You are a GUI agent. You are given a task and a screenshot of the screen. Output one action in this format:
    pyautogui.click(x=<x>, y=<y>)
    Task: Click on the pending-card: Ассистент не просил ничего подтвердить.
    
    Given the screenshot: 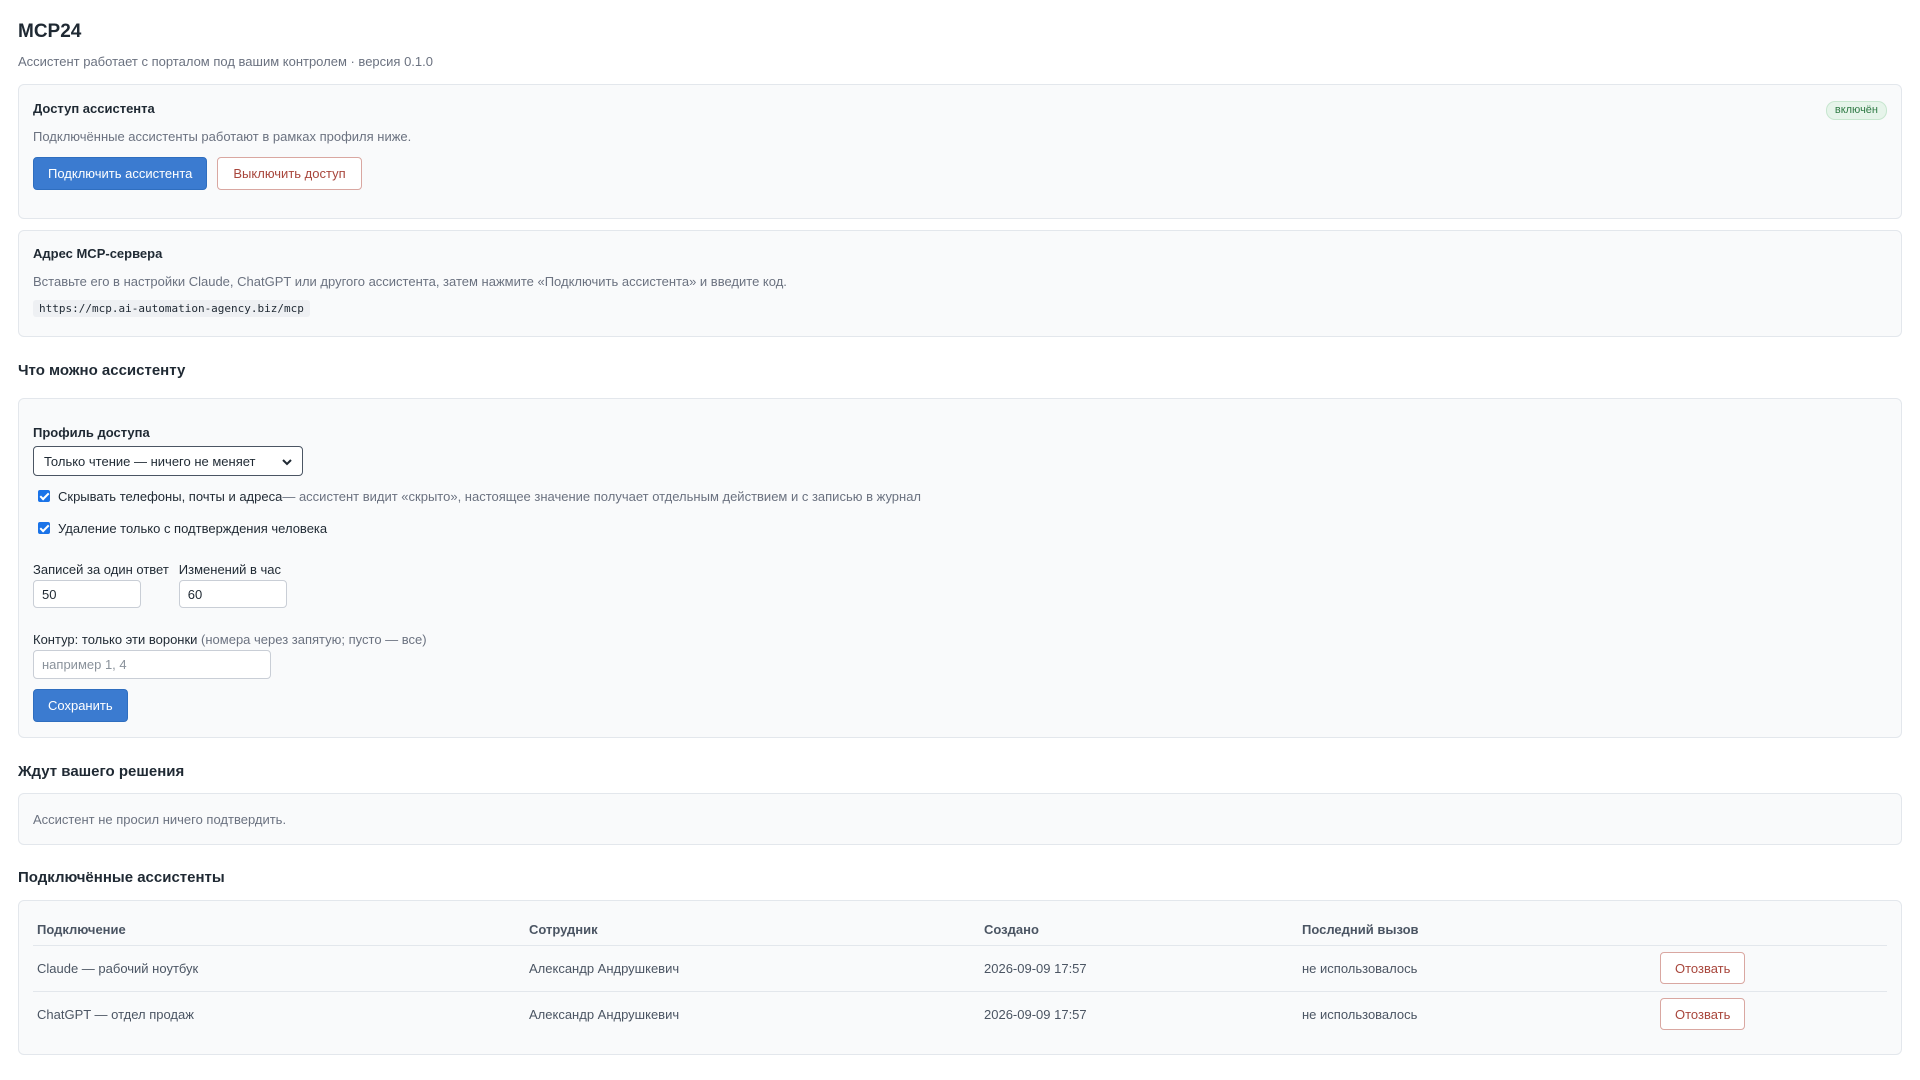 What is the action you would take?
    pyautogui.click(x=960, y=819)
    